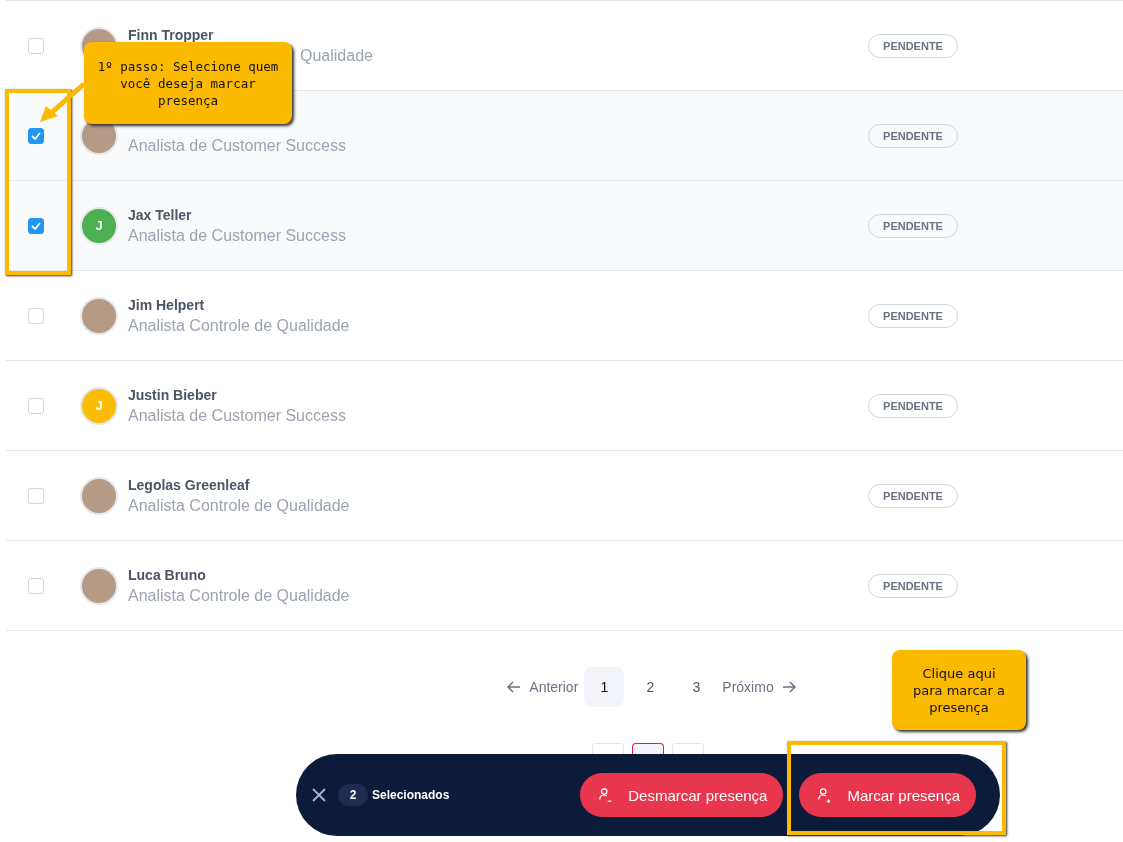 This screenshot has width=1123, height=842. What do you see at coordinates (887, 795) in the screenshot?
I see `mark-attendance-button: Marcar presença` at bounding box center [887, 795].